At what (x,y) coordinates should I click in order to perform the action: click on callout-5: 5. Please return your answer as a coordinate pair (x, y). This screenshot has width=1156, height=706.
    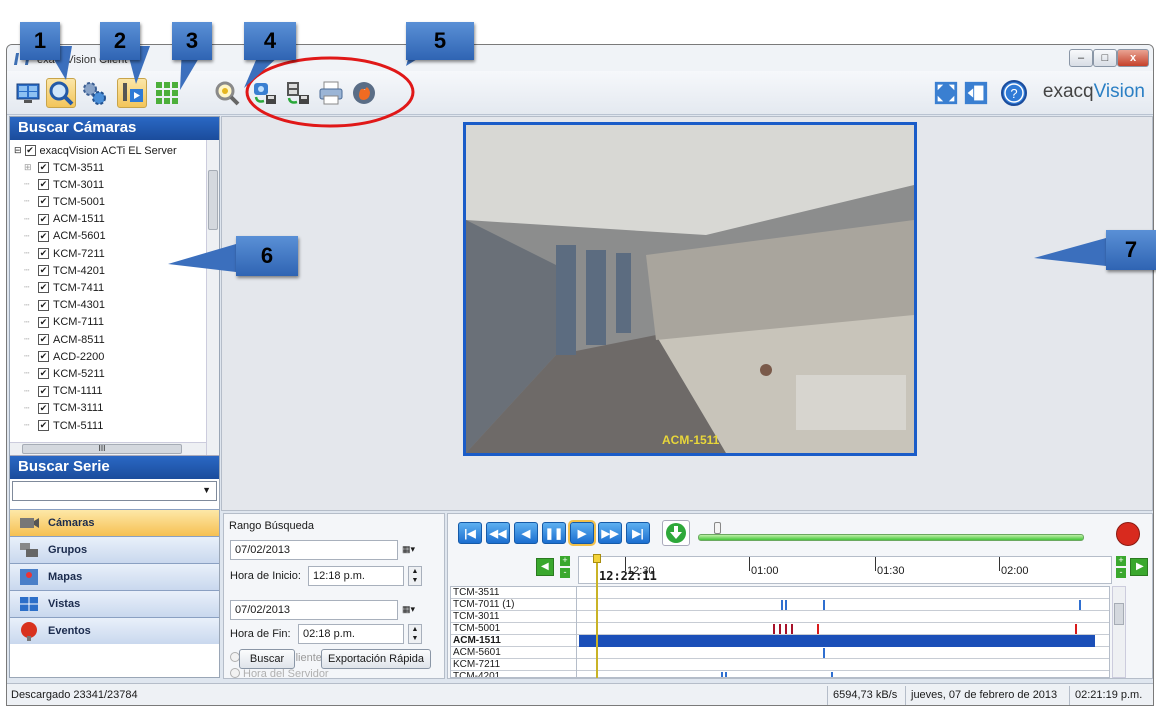
    Looking at the image, I should click on (440, 41).